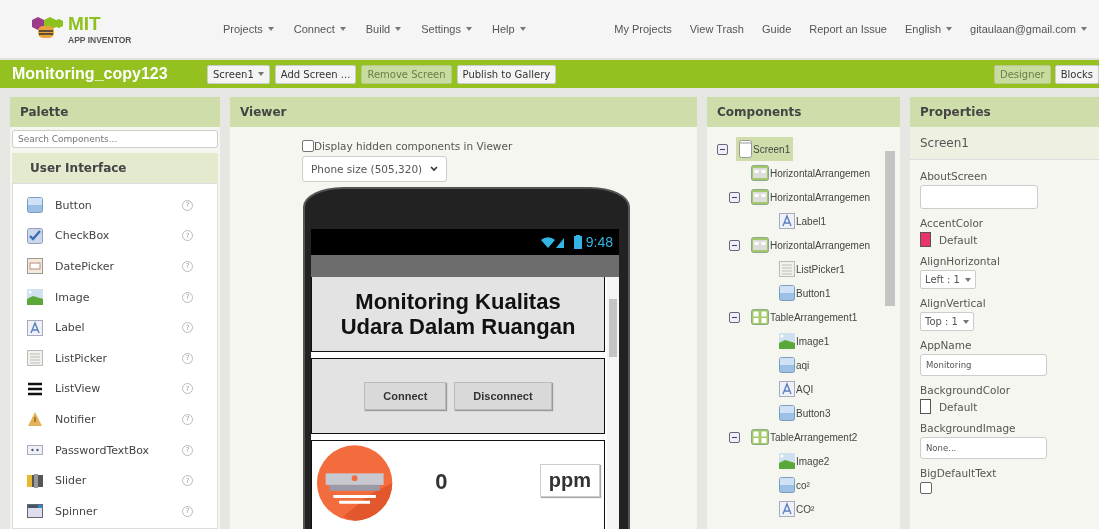 The height and width of the screenshot is (529, 1099). Describe the element at coordinates (812, 269) in the screenshot. I see `tree-item: ListPicker1` at that location.